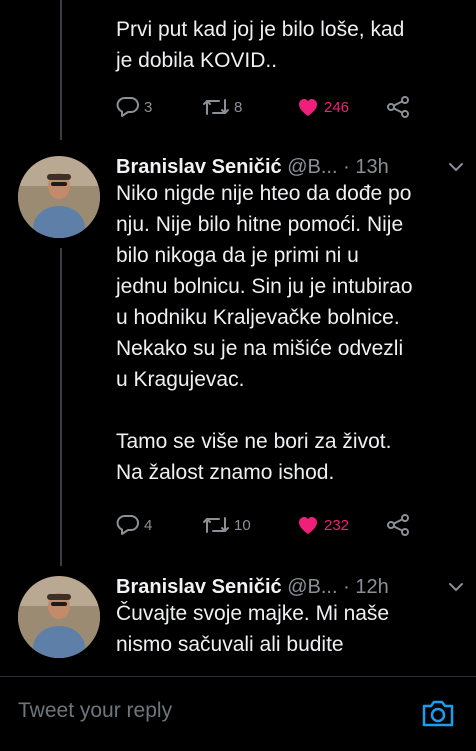 The image size is (476, 751). What do you see at coordinates (95, 711) in the screenshot?
I see `reply-input: Tweet your reply` at bounding box center [95, 711].